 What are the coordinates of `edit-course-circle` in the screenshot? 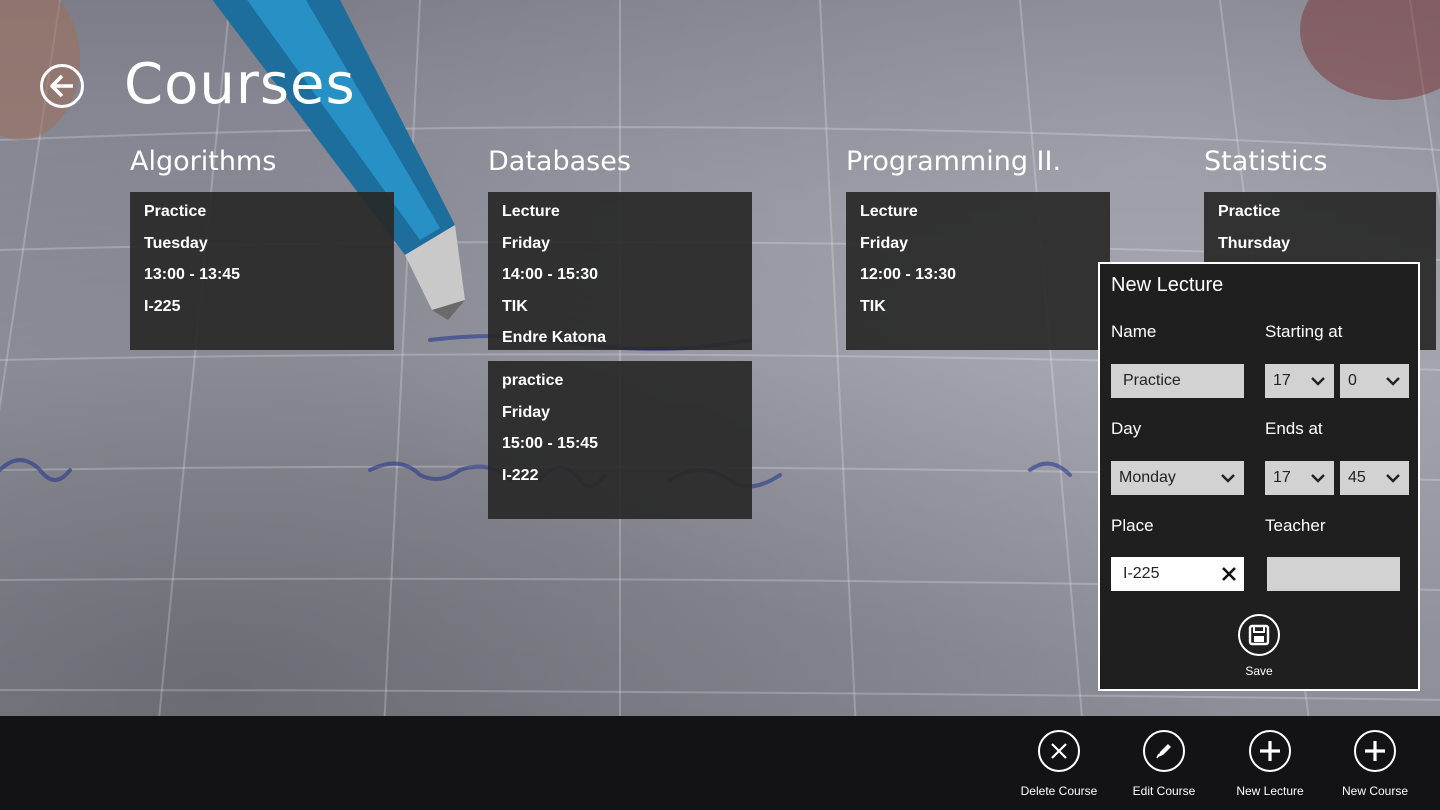 It's located at (1164, 751).